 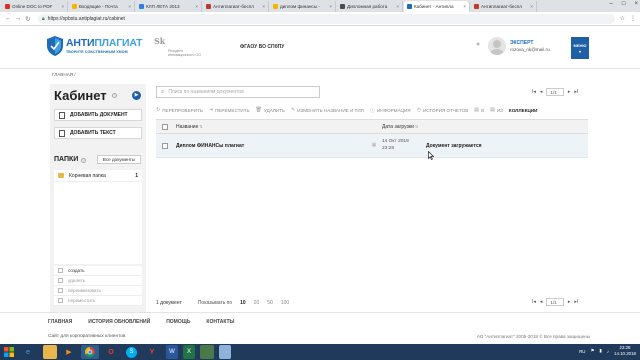 What do you see at coordinates (326, 18) in the screenshot?
I see `url-field: 🔒︎ https://spbstu.antiplagiat.ru/cabinet` at bounding box center [326, 18].